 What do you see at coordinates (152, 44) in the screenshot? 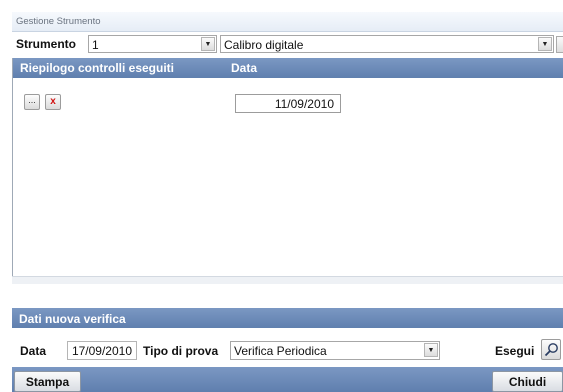
I see `strumento-code-combo: 1 ▼` at bounding box center [152, 44].